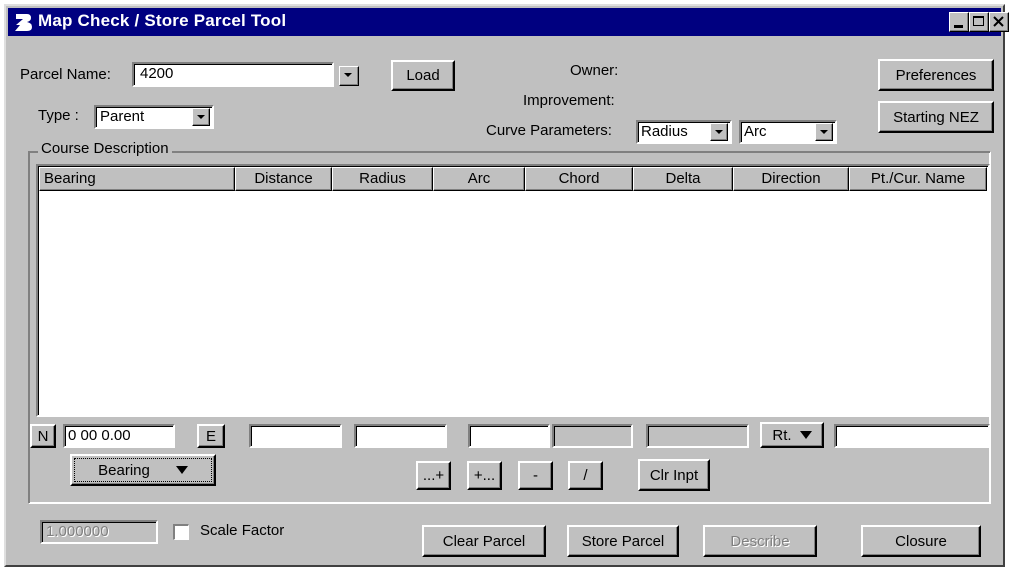  What do you see at coordinates (683, 179) in the screenshot?
I see `column-header-delta: Delta` at bounding box center [683, 179].